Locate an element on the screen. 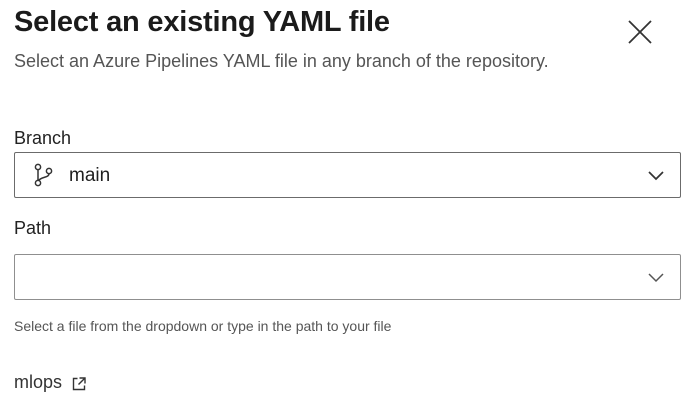 This screenshot has height=417, width=691. close-button is located at coordinates (640, 32).